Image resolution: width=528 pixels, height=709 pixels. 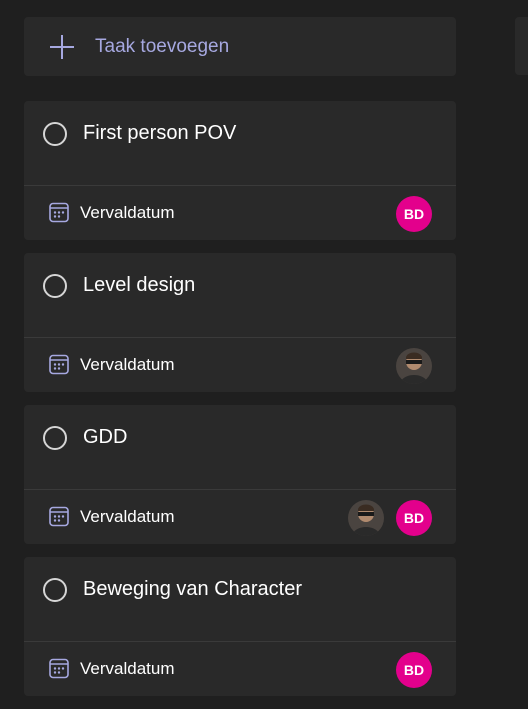 I want to click on assignees, so click(x=414, y=366).